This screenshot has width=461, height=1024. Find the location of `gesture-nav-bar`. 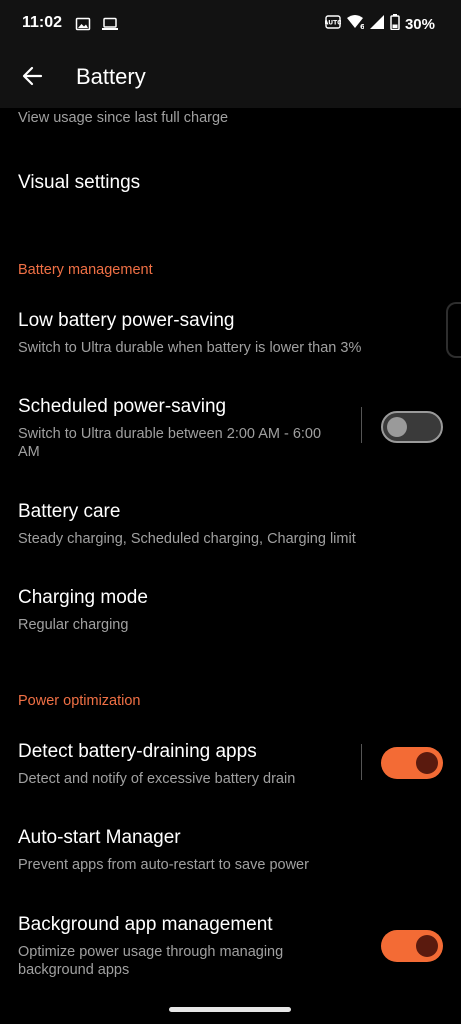

gesture-nav-bar is located at coordinates (230, 1009).